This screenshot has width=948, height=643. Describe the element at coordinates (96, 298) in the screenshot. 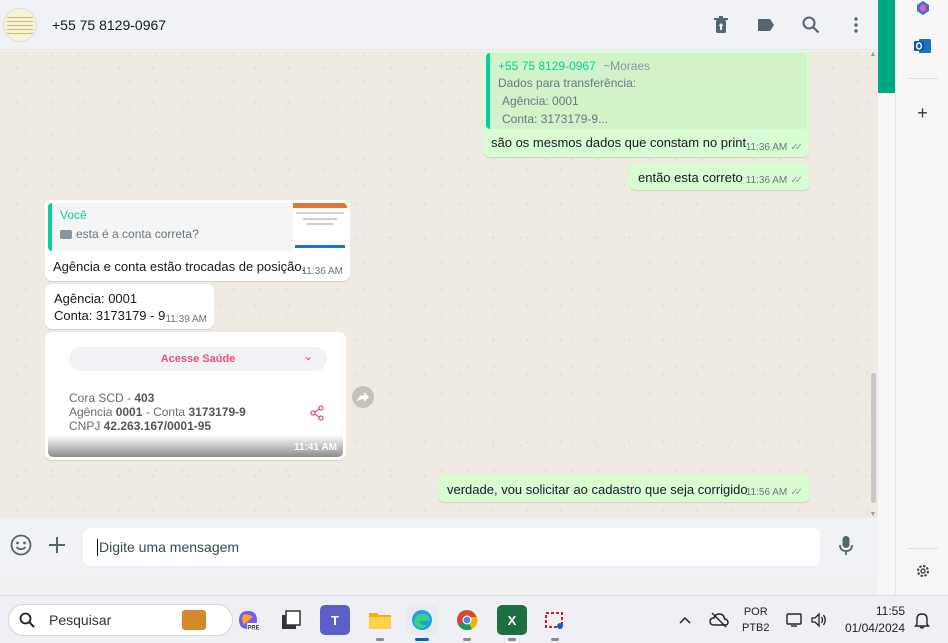

I see `message-text-line: Agência: 0001` at that location.